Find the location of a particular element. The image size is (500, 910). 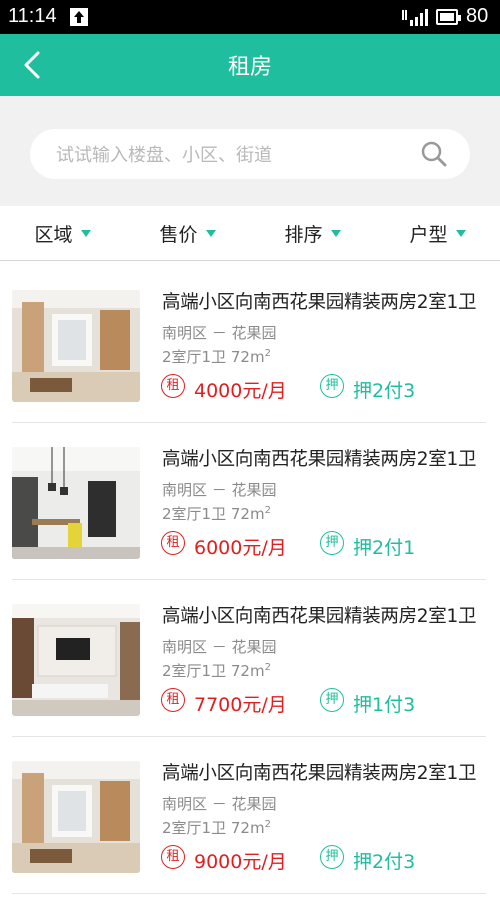

listing-price: 6000元/月 is located at coordinates (240, 548).